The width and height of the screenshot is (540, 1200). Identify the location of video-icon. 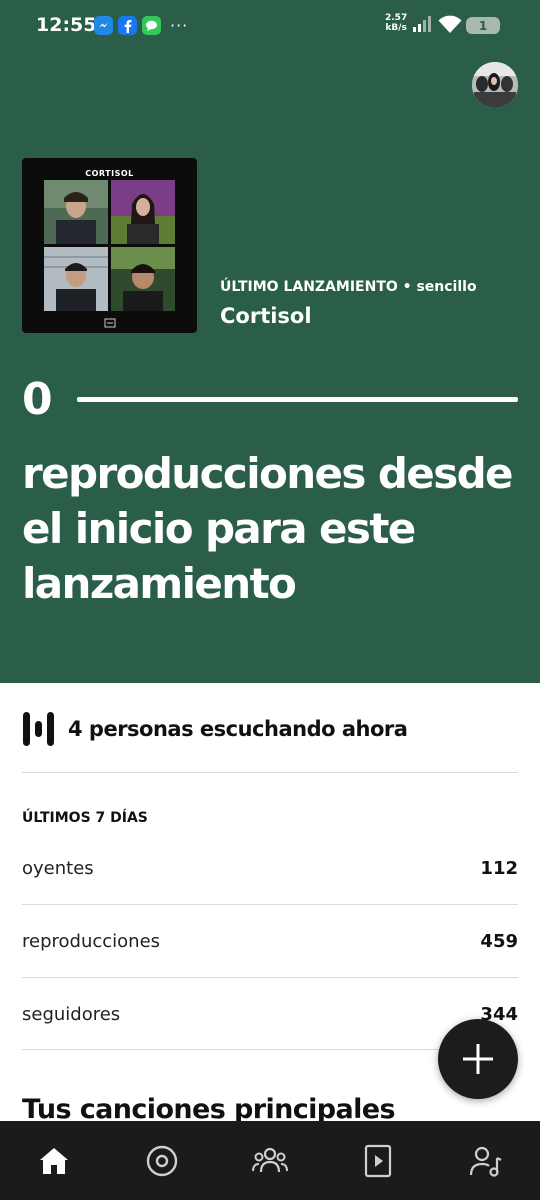
(378, 1161).